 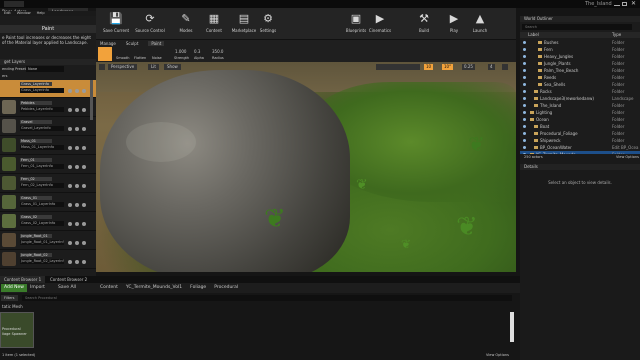 What do you see at coordinates (197, 51) in the screenshot?
I see `alpha-value: 0.3` at bounding box center [197, 51].